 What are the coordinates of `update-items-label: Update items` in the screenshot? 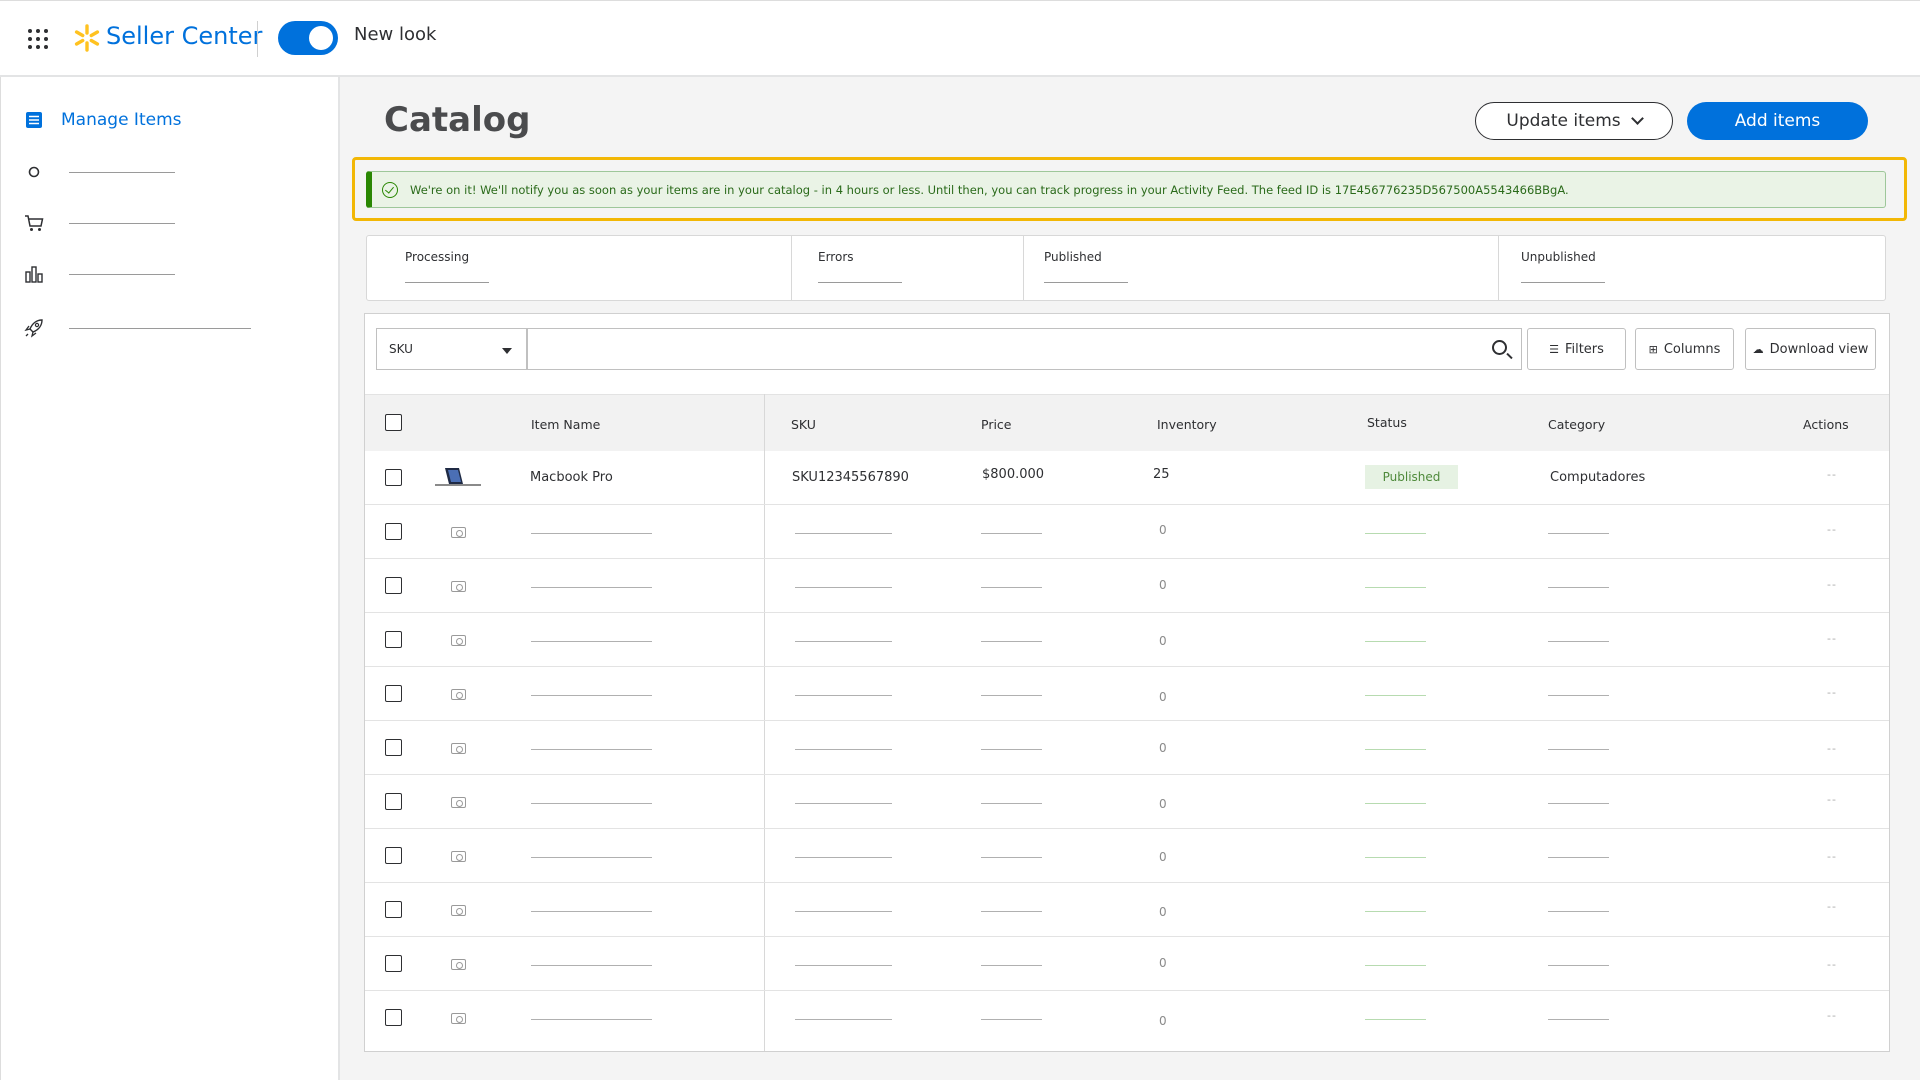 It's located at (1563, 121).